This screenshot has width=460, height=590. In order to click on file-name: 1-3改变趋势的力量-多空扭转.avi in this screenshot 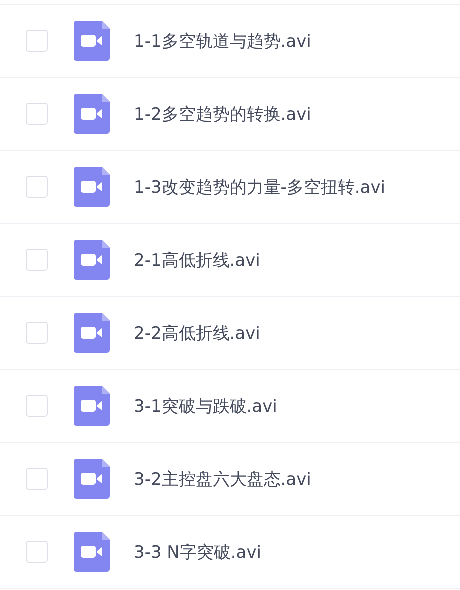, I will do `click(260, 187)`.